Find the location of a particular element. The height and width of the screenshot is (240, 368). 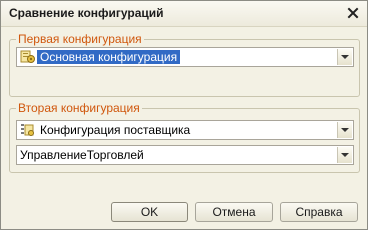

second-configuration-legend: Вторая конфигурация is located at coordinates (79, 108).